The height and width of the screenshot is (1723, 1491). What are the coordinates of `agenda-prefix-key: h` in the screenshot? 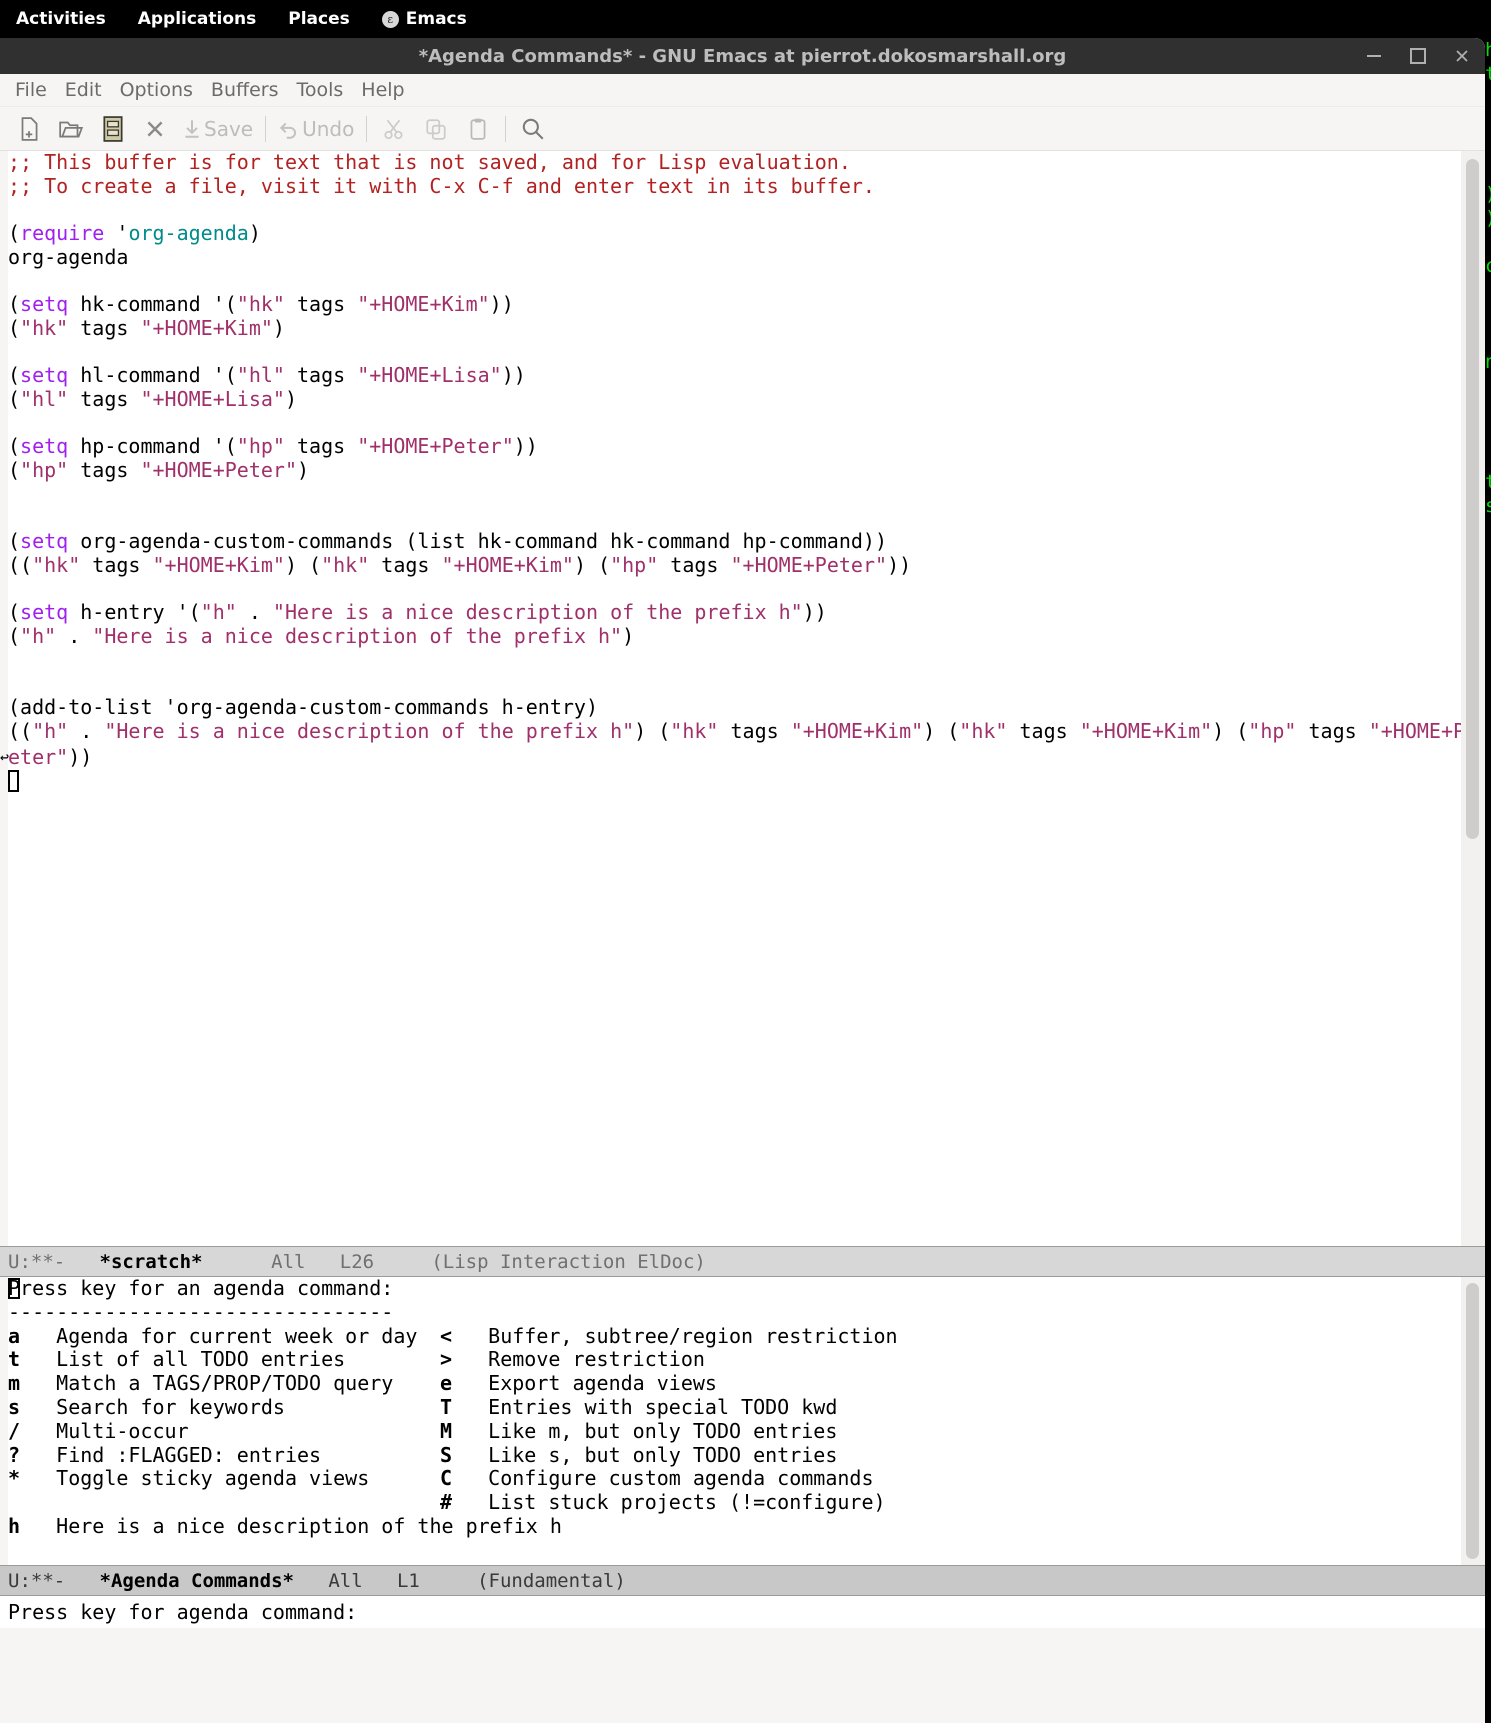 It's located at (14, 1526).